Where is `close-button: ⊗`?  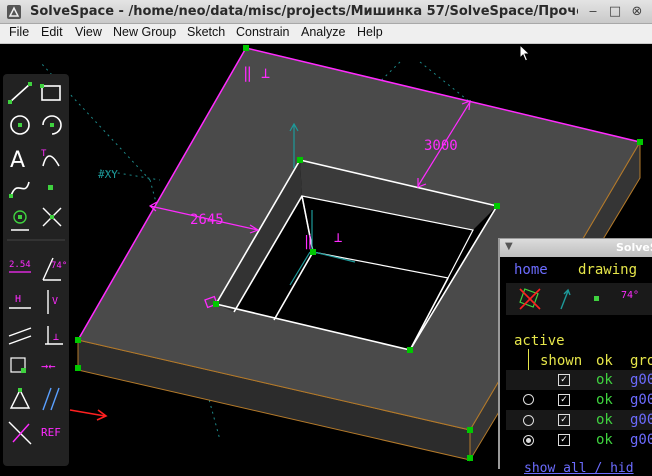 close-button: ⊗ is located at coordinates (637, 12).